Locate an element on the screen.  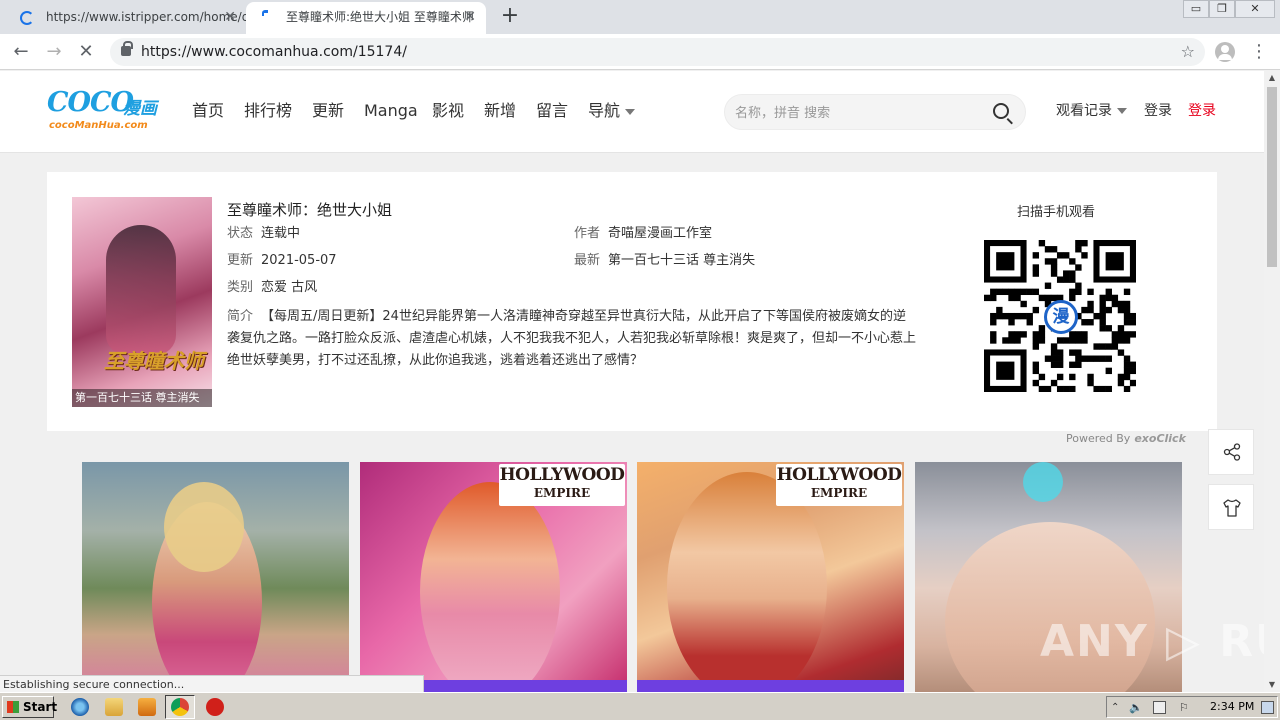
forward-arrow-icon: → is located at coordinates (54, 52).